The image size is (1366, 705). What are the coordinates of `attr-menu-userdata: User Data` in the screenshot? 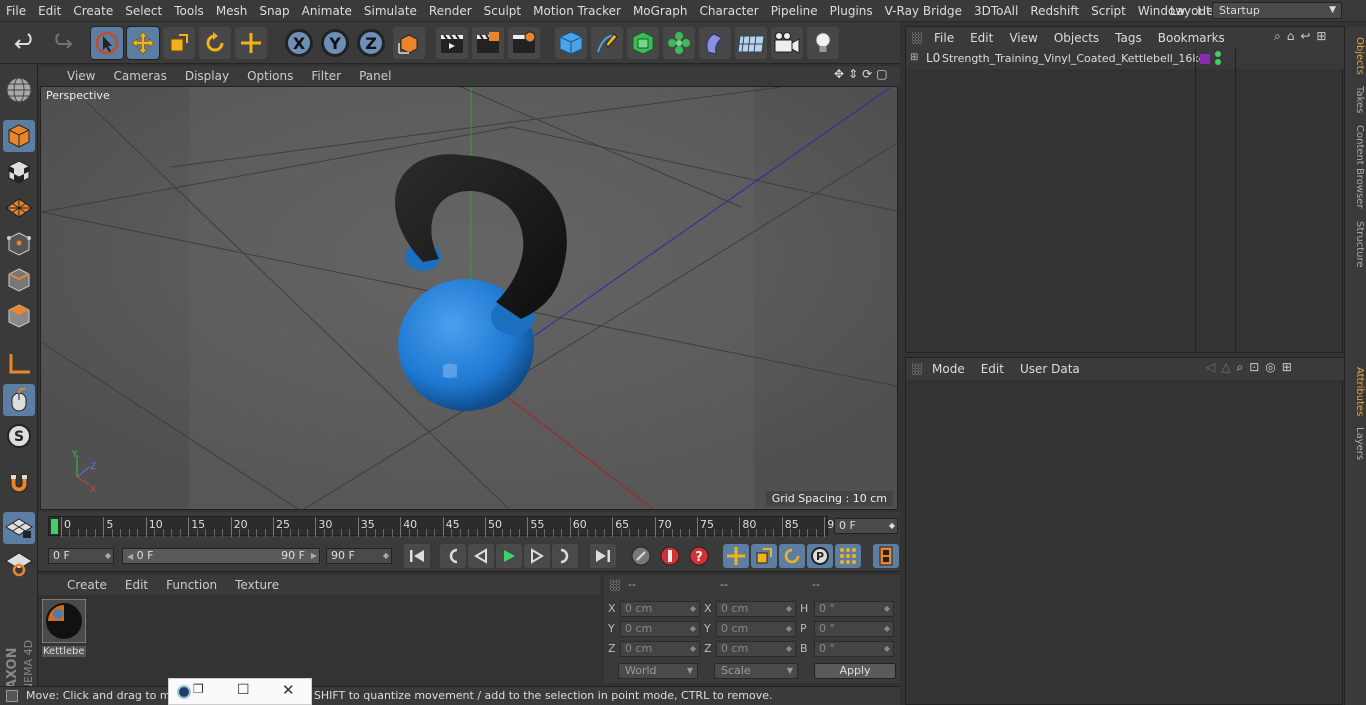 It's located at (1050, 369).